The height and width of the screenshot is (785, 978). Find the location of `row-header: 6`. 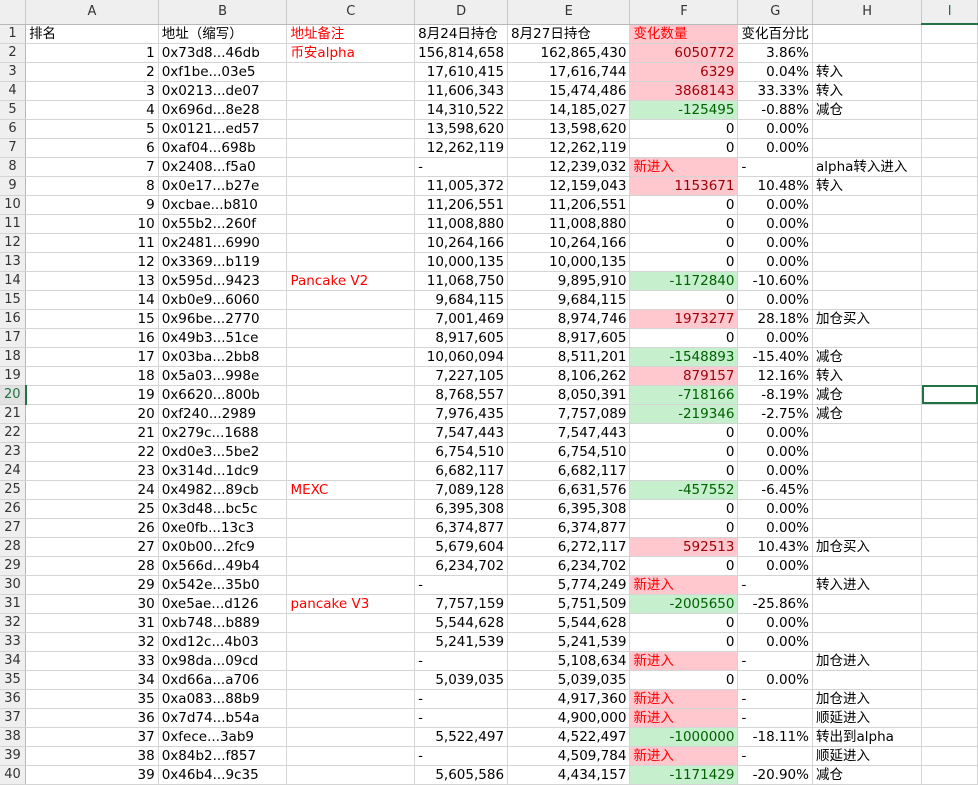

row-header: 6 is located at coordinates (13, 129).